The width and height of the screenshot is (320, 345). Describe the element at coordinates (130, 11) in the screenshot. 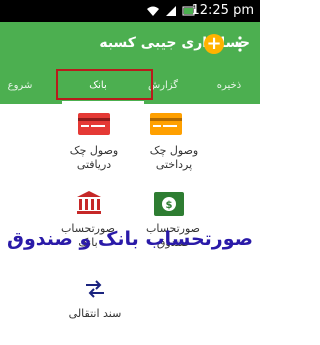

I see `status-bar: 12:25 pm` at that location.